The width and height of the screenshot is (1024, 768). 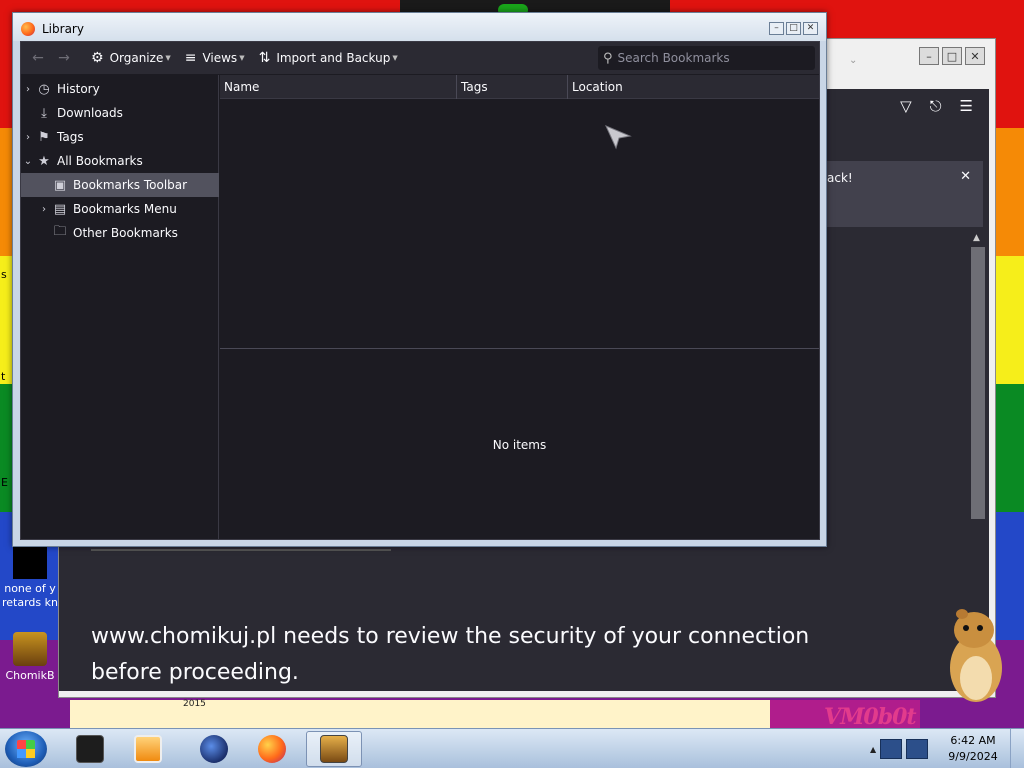 What do you see at coordinates (194, 704) in the screenshot?
I see `wallpaper-year: 2015` at bounding box center [194, 704].